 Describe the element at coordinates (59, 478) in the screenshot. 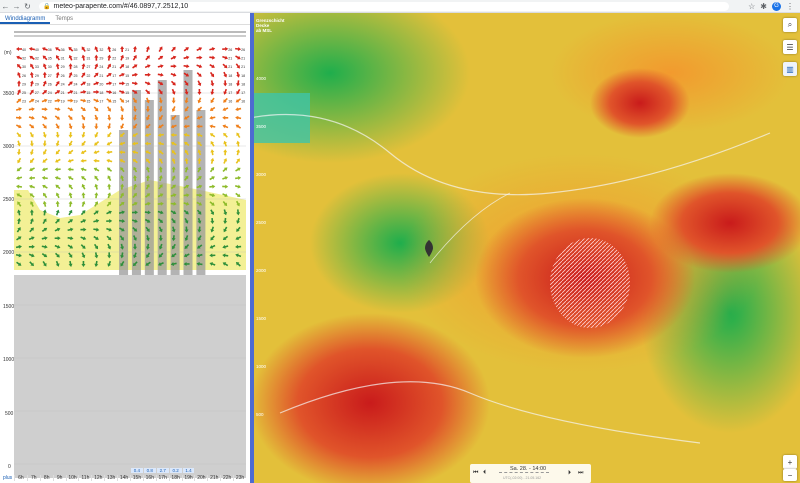

I see `hour-label: 9h` at that location.